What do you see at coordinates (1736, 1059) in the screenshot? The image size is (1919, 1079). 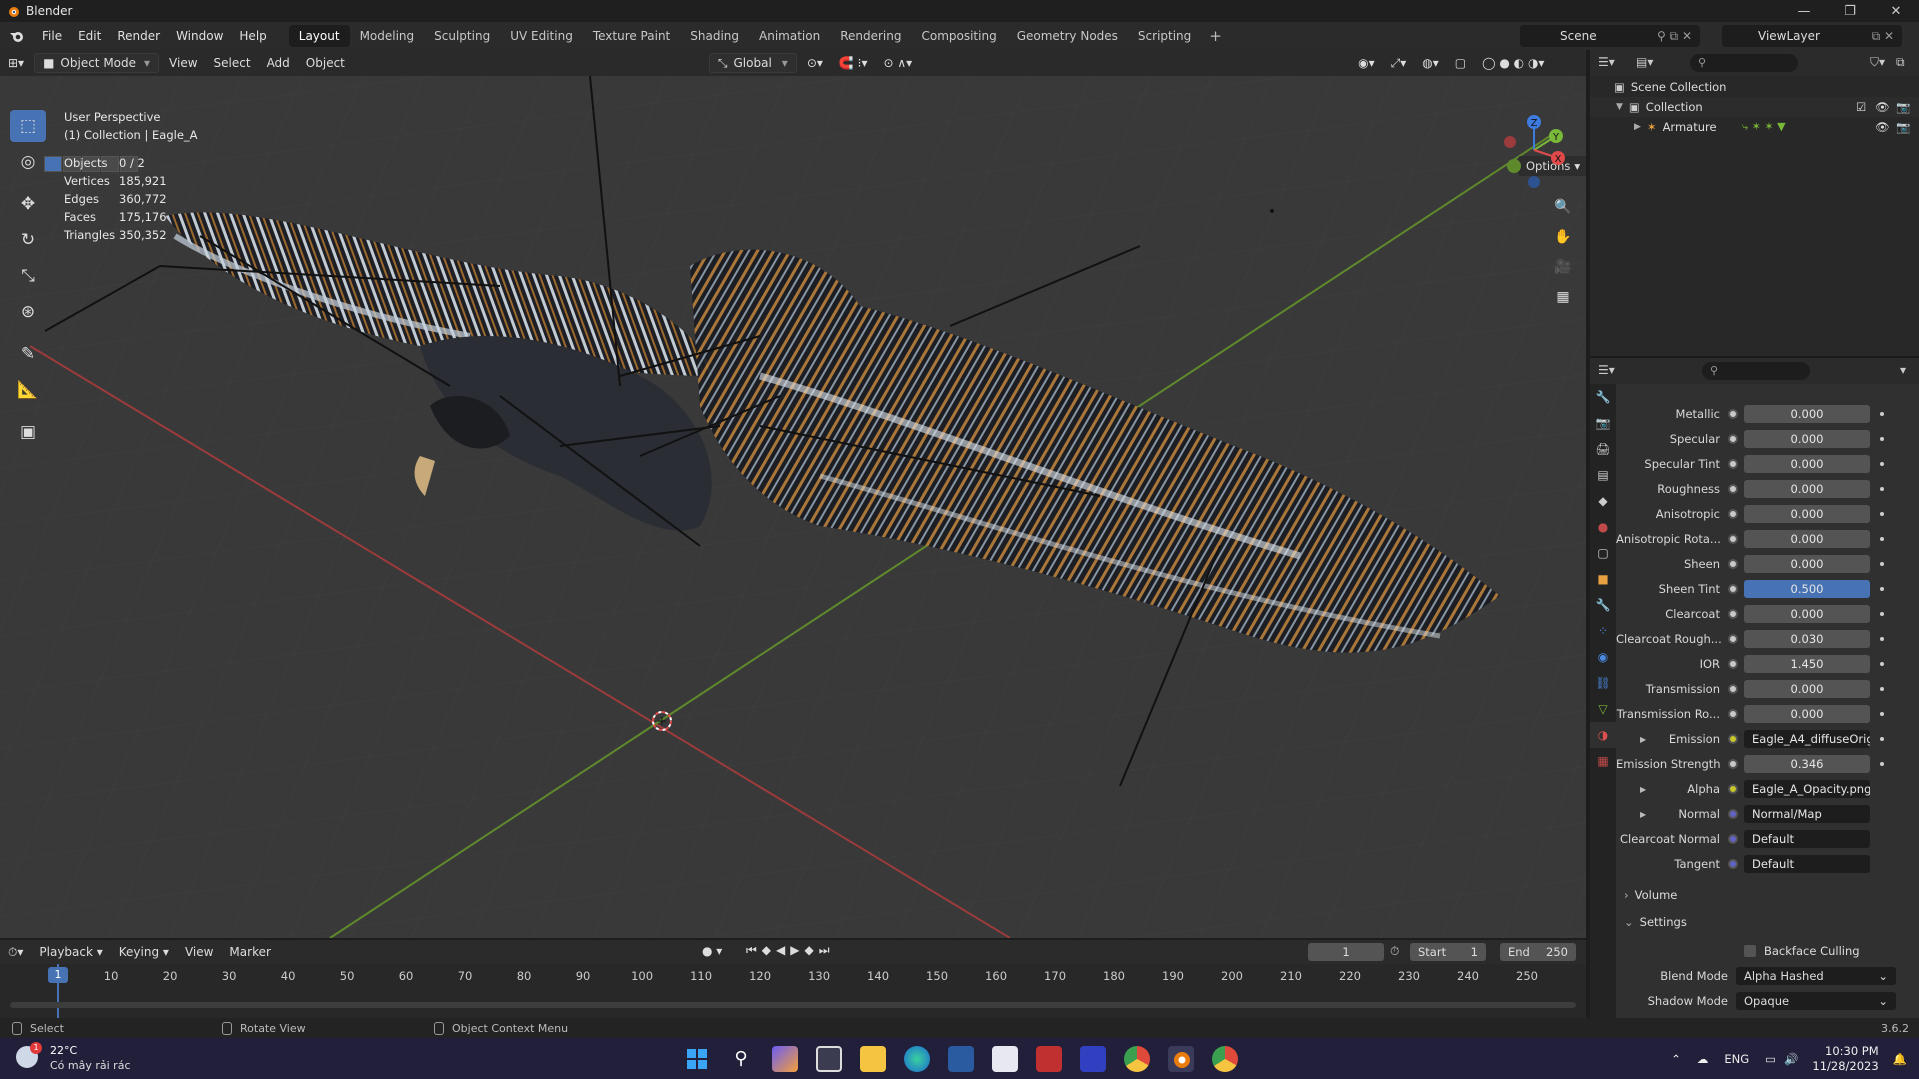 I see `language-indicator: ENG` at bounding box center [1736, 1059].